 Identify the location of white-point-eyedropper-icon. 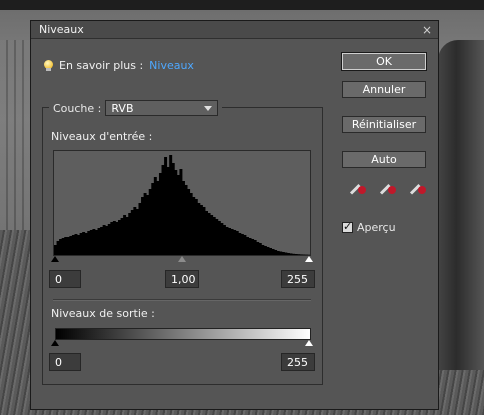
(418, 193).